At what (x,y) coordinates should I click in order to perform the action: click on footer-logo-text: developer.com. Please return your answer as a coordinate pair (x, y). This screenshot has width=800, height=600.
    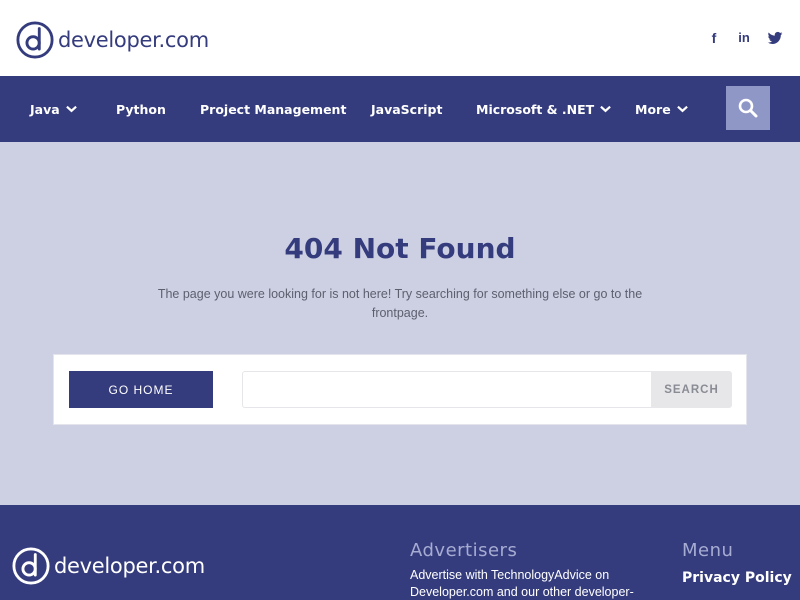
    Looking at the image, I should click on (129, 566).